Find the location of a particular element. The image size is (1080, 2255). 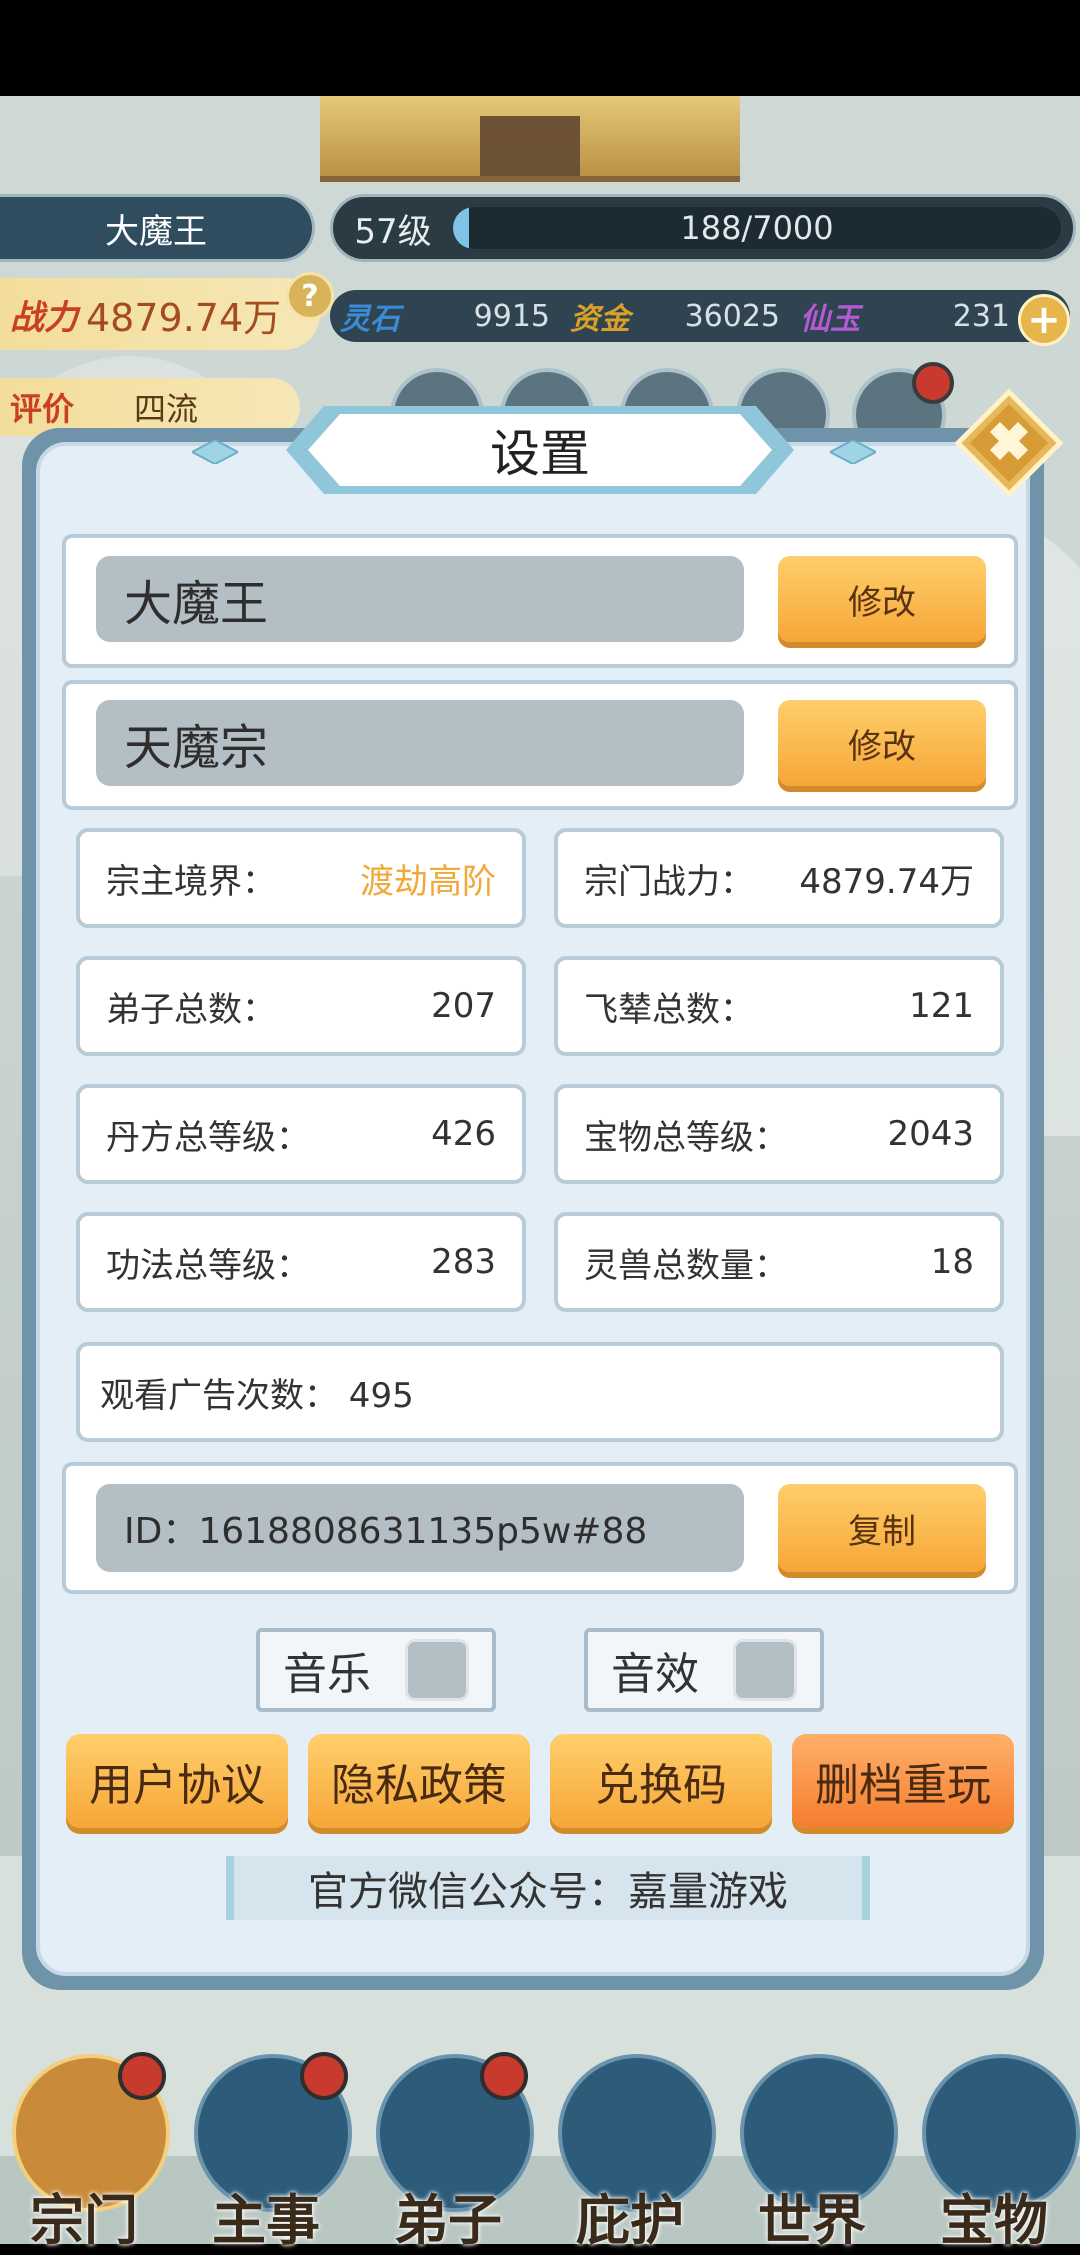

player-name: 大魔王 is located at coordinates (156, 231).